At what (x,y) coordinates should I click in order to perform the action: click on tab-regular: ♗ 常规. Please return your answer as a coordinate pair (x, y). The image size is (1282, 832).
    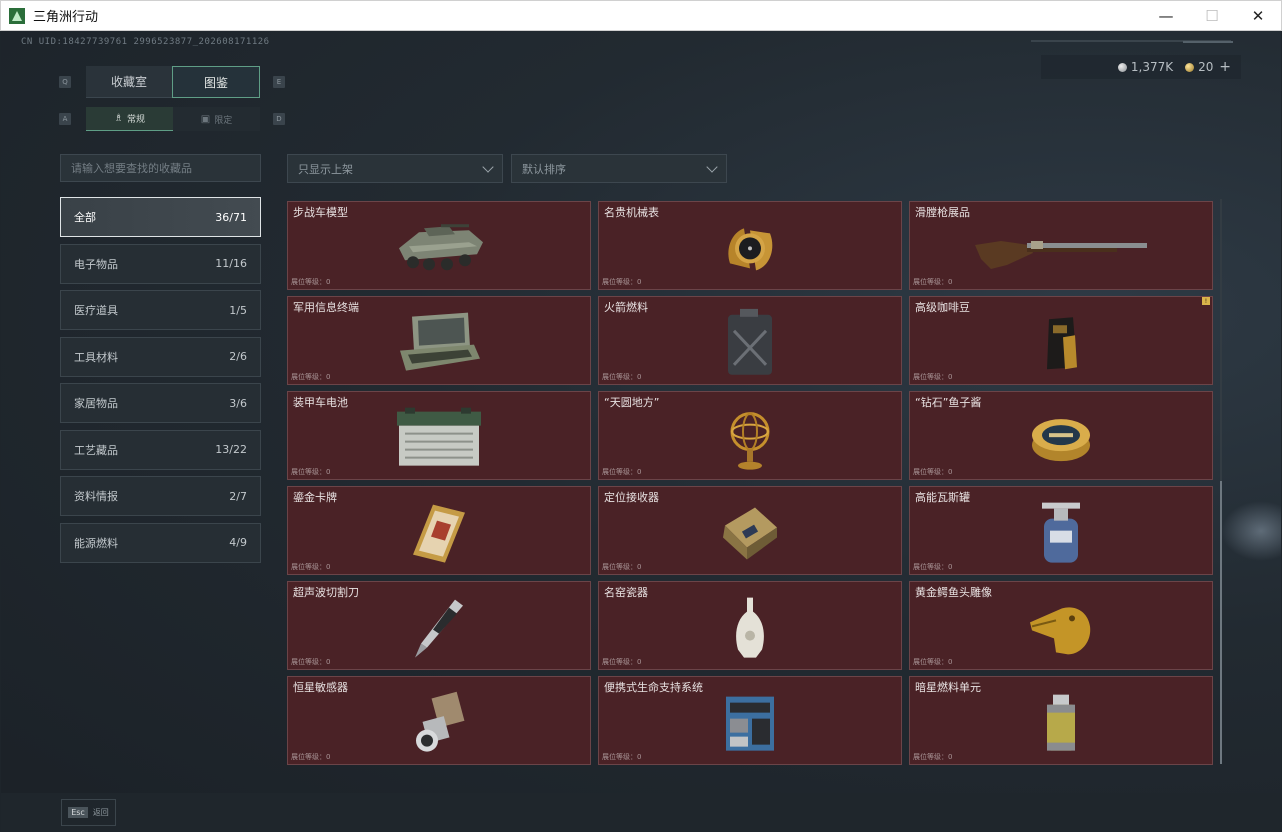
    Looking at the image, I should click on (129, 119).